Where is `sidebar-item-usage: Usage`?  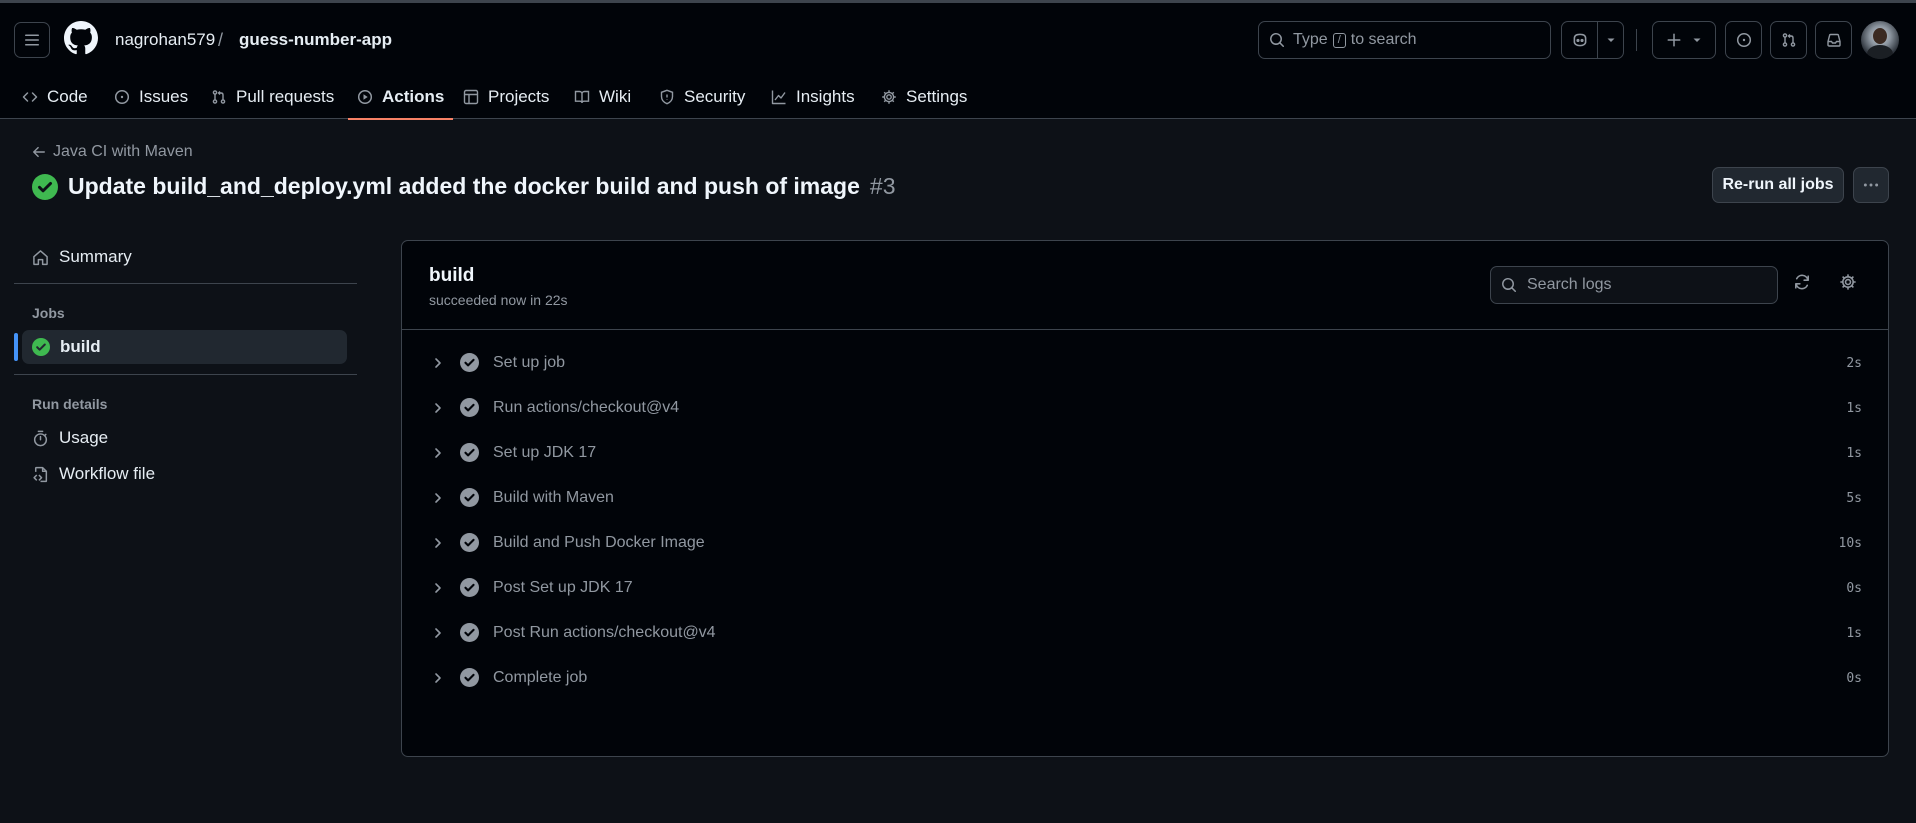
sidebar-item-usage: Usage is located at coordinates (184, 438).